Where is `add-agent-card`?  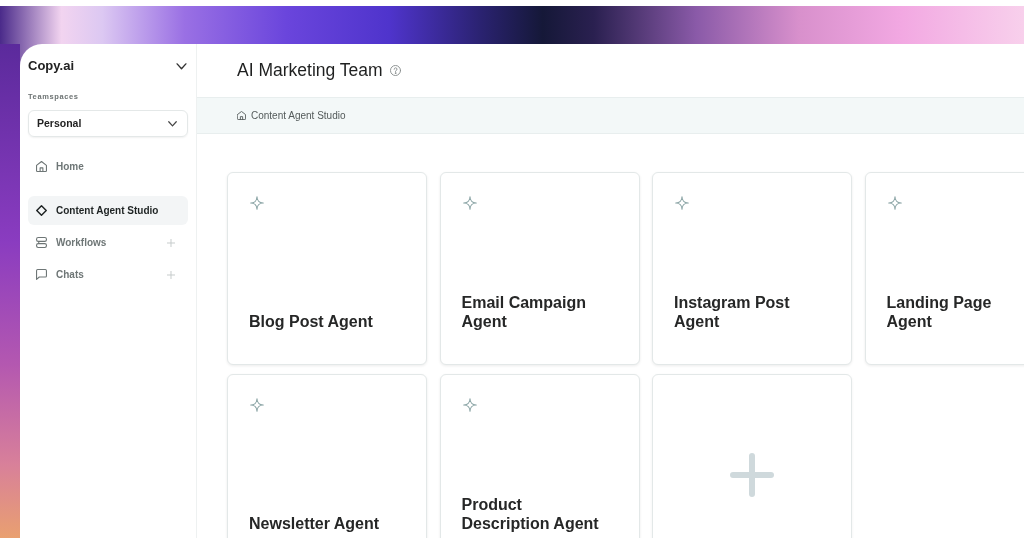
add-agent-card is located at coordinates (752, 456).